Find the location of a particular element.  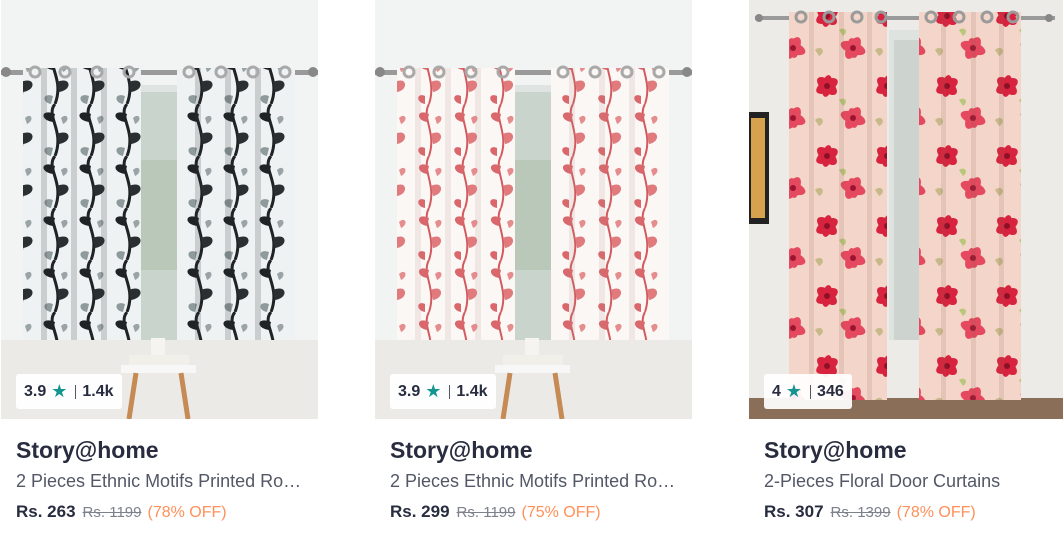

product-price: Rs. 263 Rs. 1199 (78% OFF) is located at coordinates (159, 512).